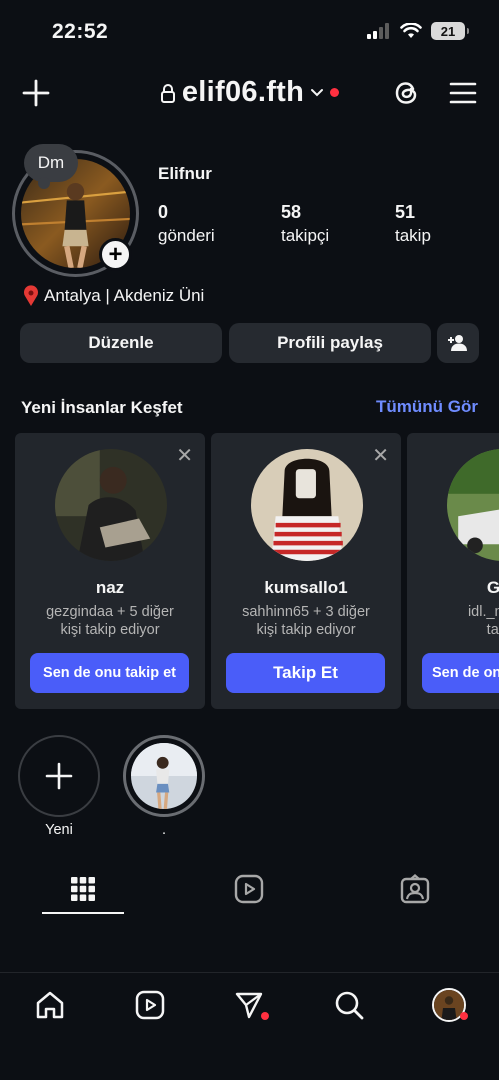 This screenshot has height=1080, width=499. I want to click on stat-following: 51 takip, so click(413, 224).